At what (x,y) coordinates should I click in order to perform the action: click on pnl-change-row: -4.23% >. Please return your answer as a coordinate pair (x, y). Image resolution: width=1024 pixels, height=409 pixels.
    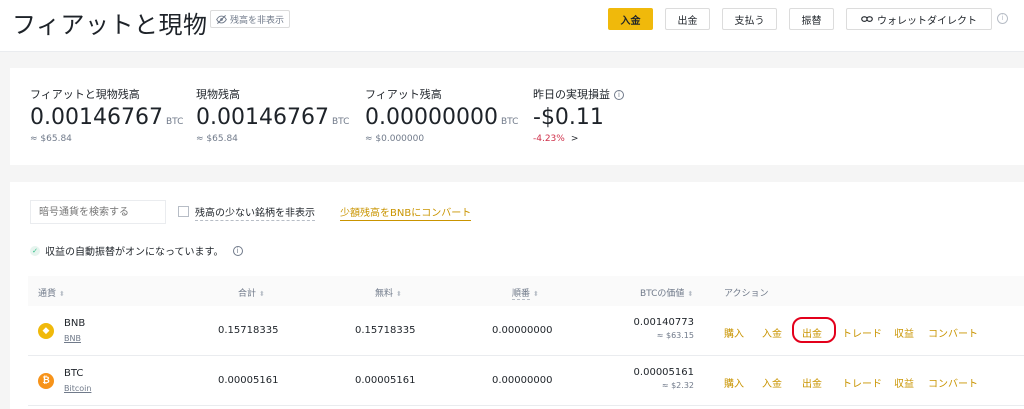
    Looking at the image, I should click on (578, 139).